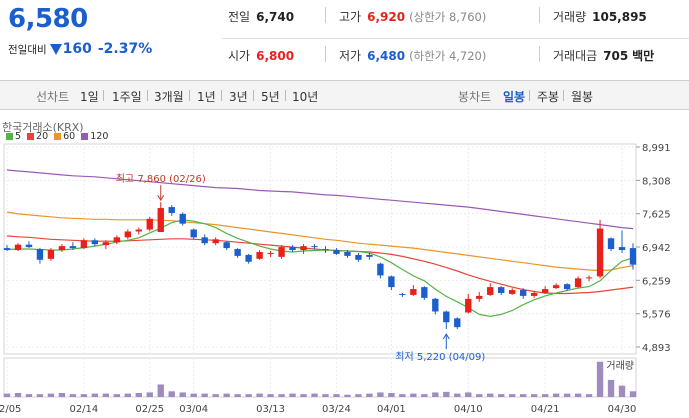 The height and width of the screenshot is (418, 689). I want to click on high-annotation: 최고 7,860 (02/26), so click(161, 179).